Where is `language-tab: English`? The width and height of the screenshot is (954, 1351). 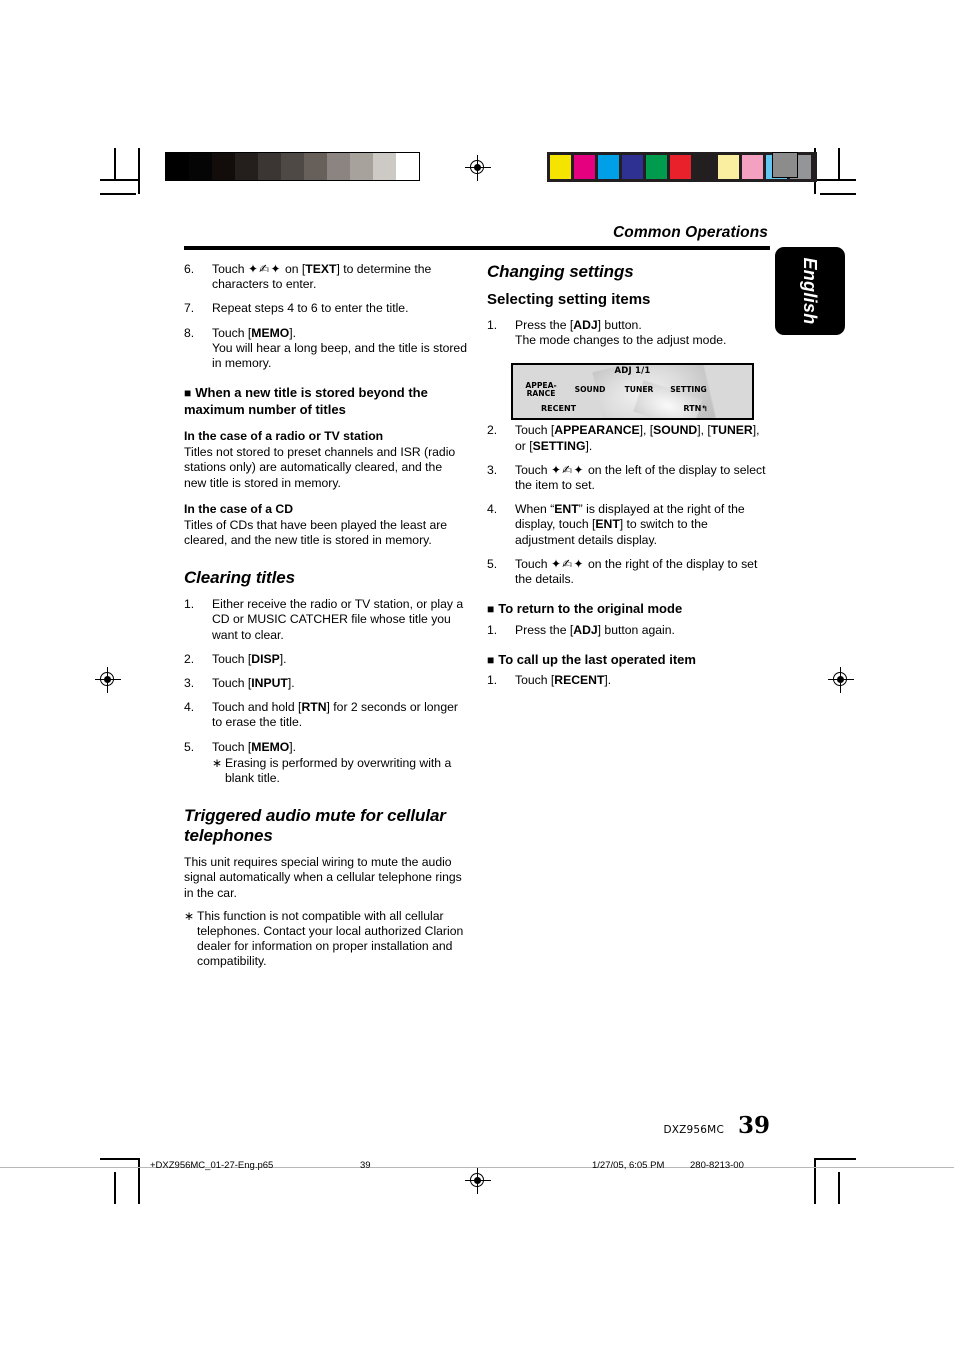
language-tab: English is located at coordinates (810, 291).